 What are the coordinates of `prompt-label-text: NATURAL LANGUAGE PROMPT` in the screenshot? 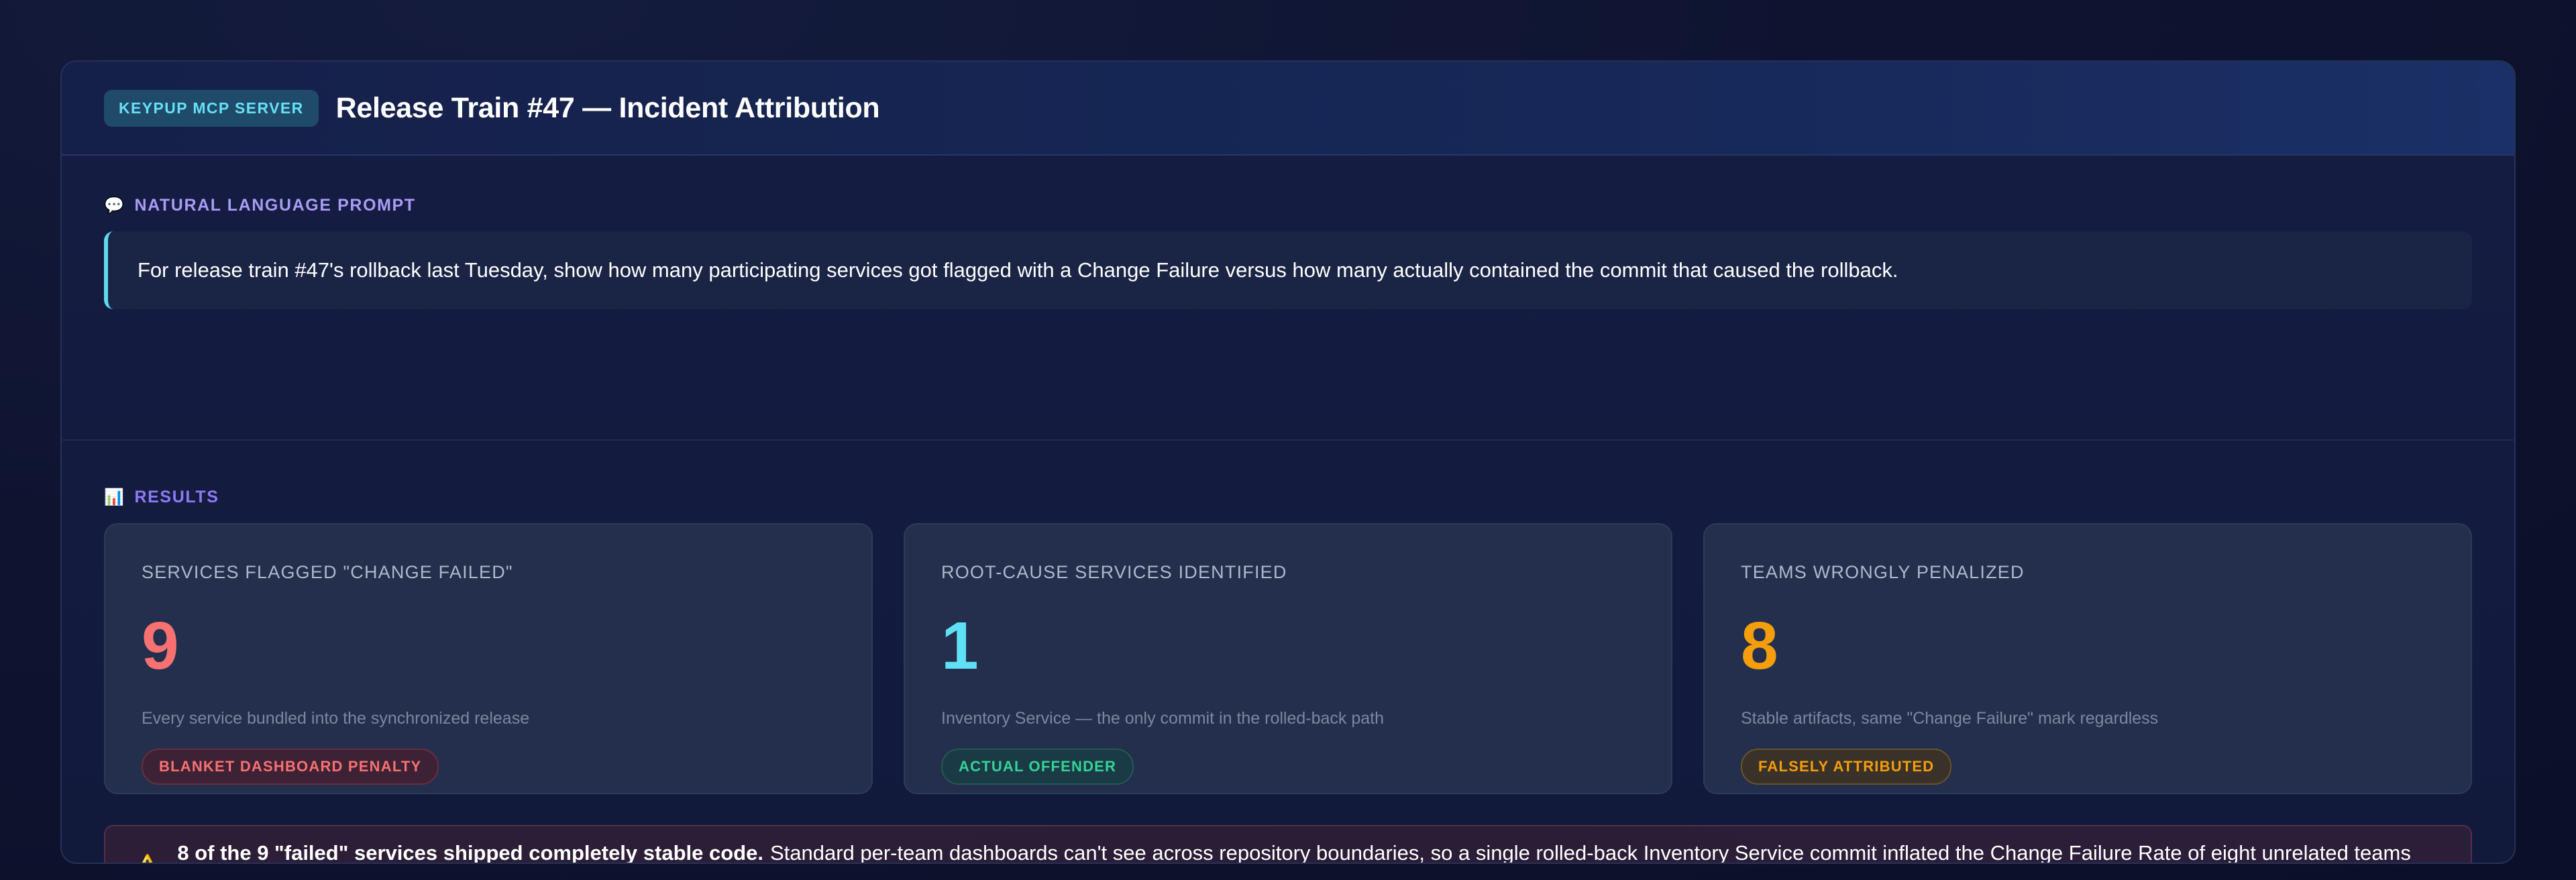 It's located at (275, 205).